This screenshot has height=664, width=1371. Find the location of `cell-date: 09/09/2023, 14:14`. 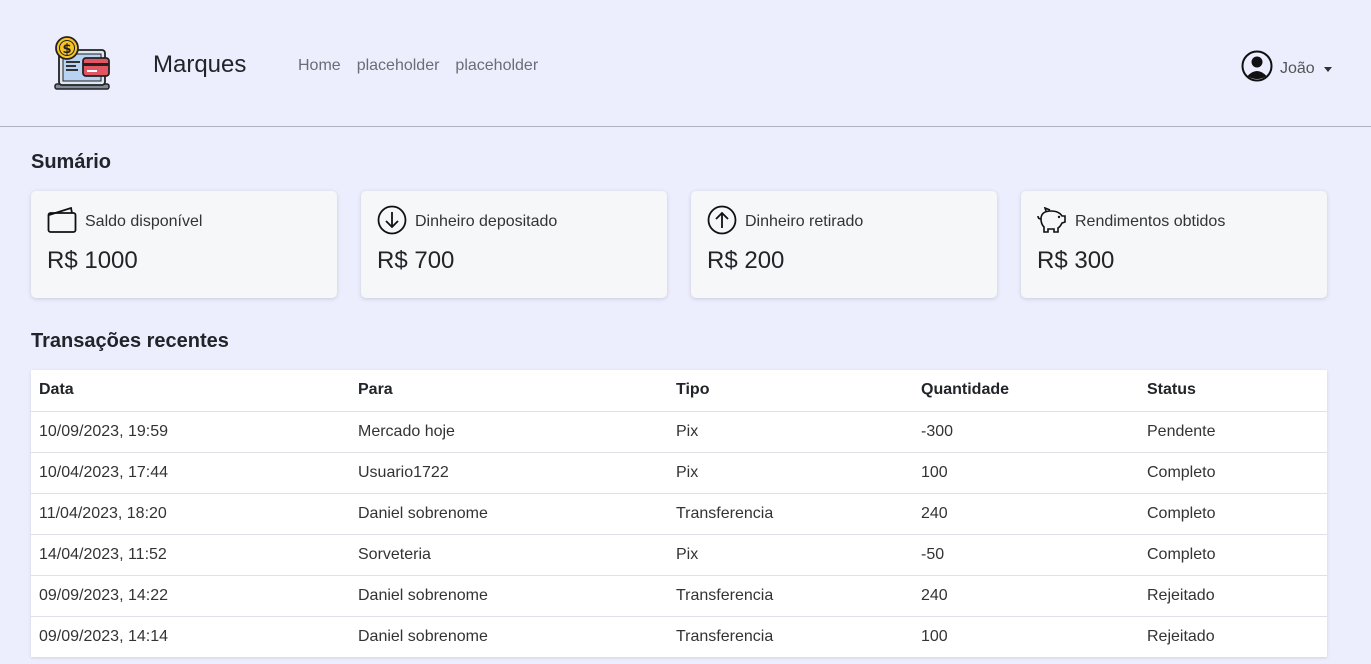

cell-date: 09/09/2023, 14:14 is located at coordinates (104, 636).